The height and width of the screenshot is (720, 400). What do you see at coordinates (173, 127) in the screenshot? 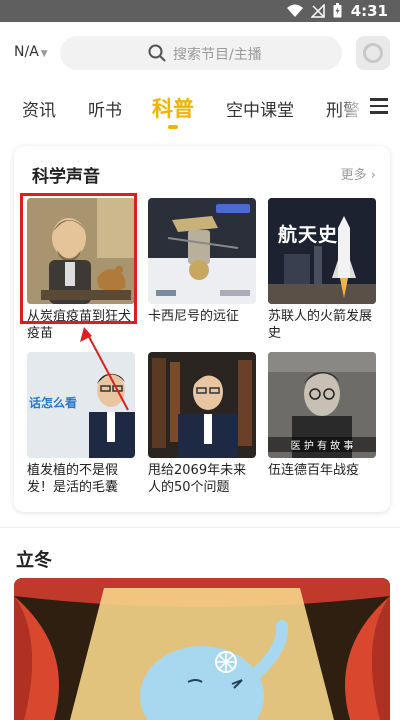
I see `active-tab-indicator` at bounding box center [173, 127].